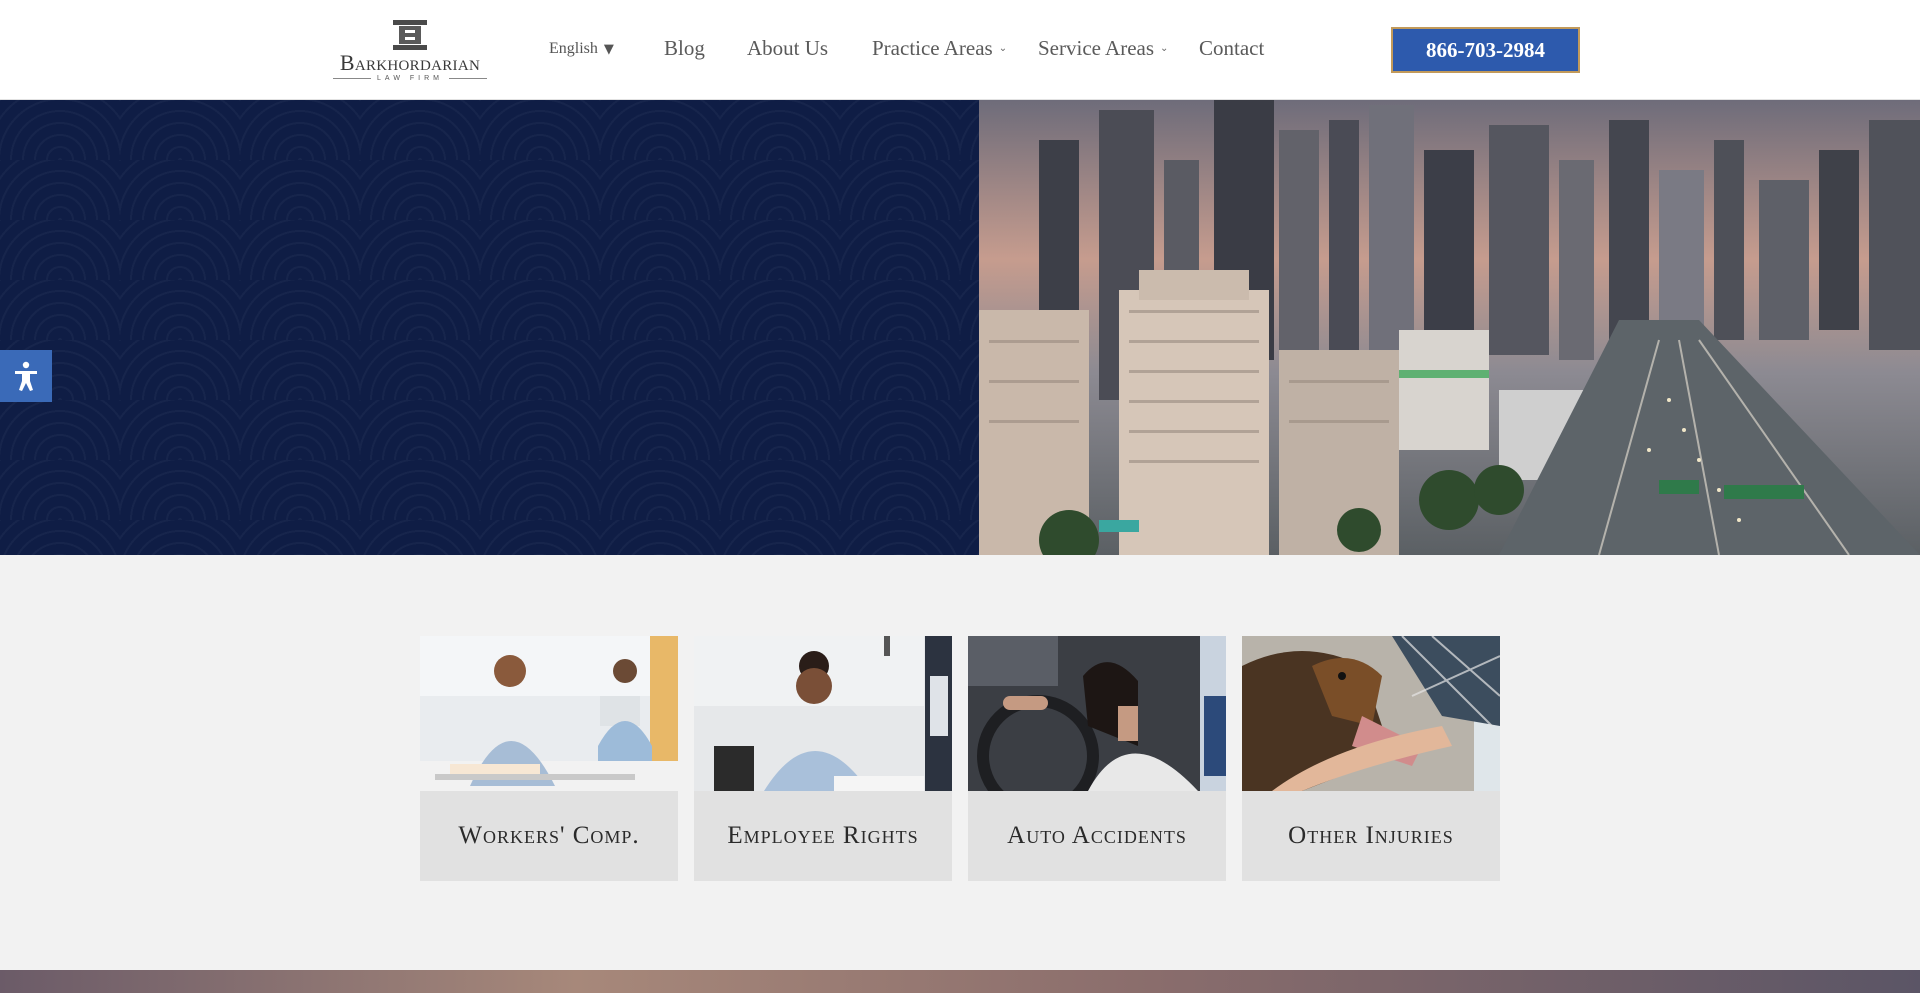 Image resolution: width=1920 pixels, height=993 pixels. I want to click on card-workers-comp: Workers' Comp., so click(549, 758).